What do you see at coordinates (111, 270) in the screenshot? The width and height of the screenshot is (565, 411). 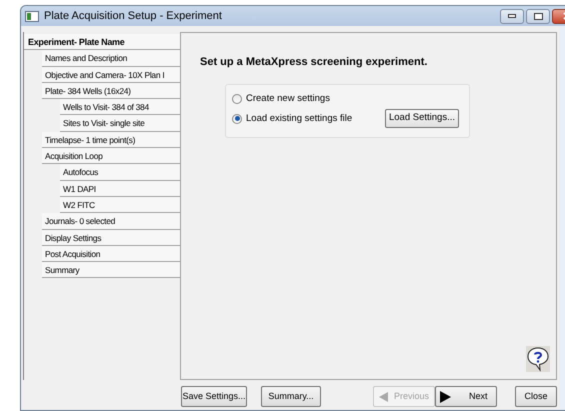 I see `tree-item: Summary` at bounding box center [111, 270].